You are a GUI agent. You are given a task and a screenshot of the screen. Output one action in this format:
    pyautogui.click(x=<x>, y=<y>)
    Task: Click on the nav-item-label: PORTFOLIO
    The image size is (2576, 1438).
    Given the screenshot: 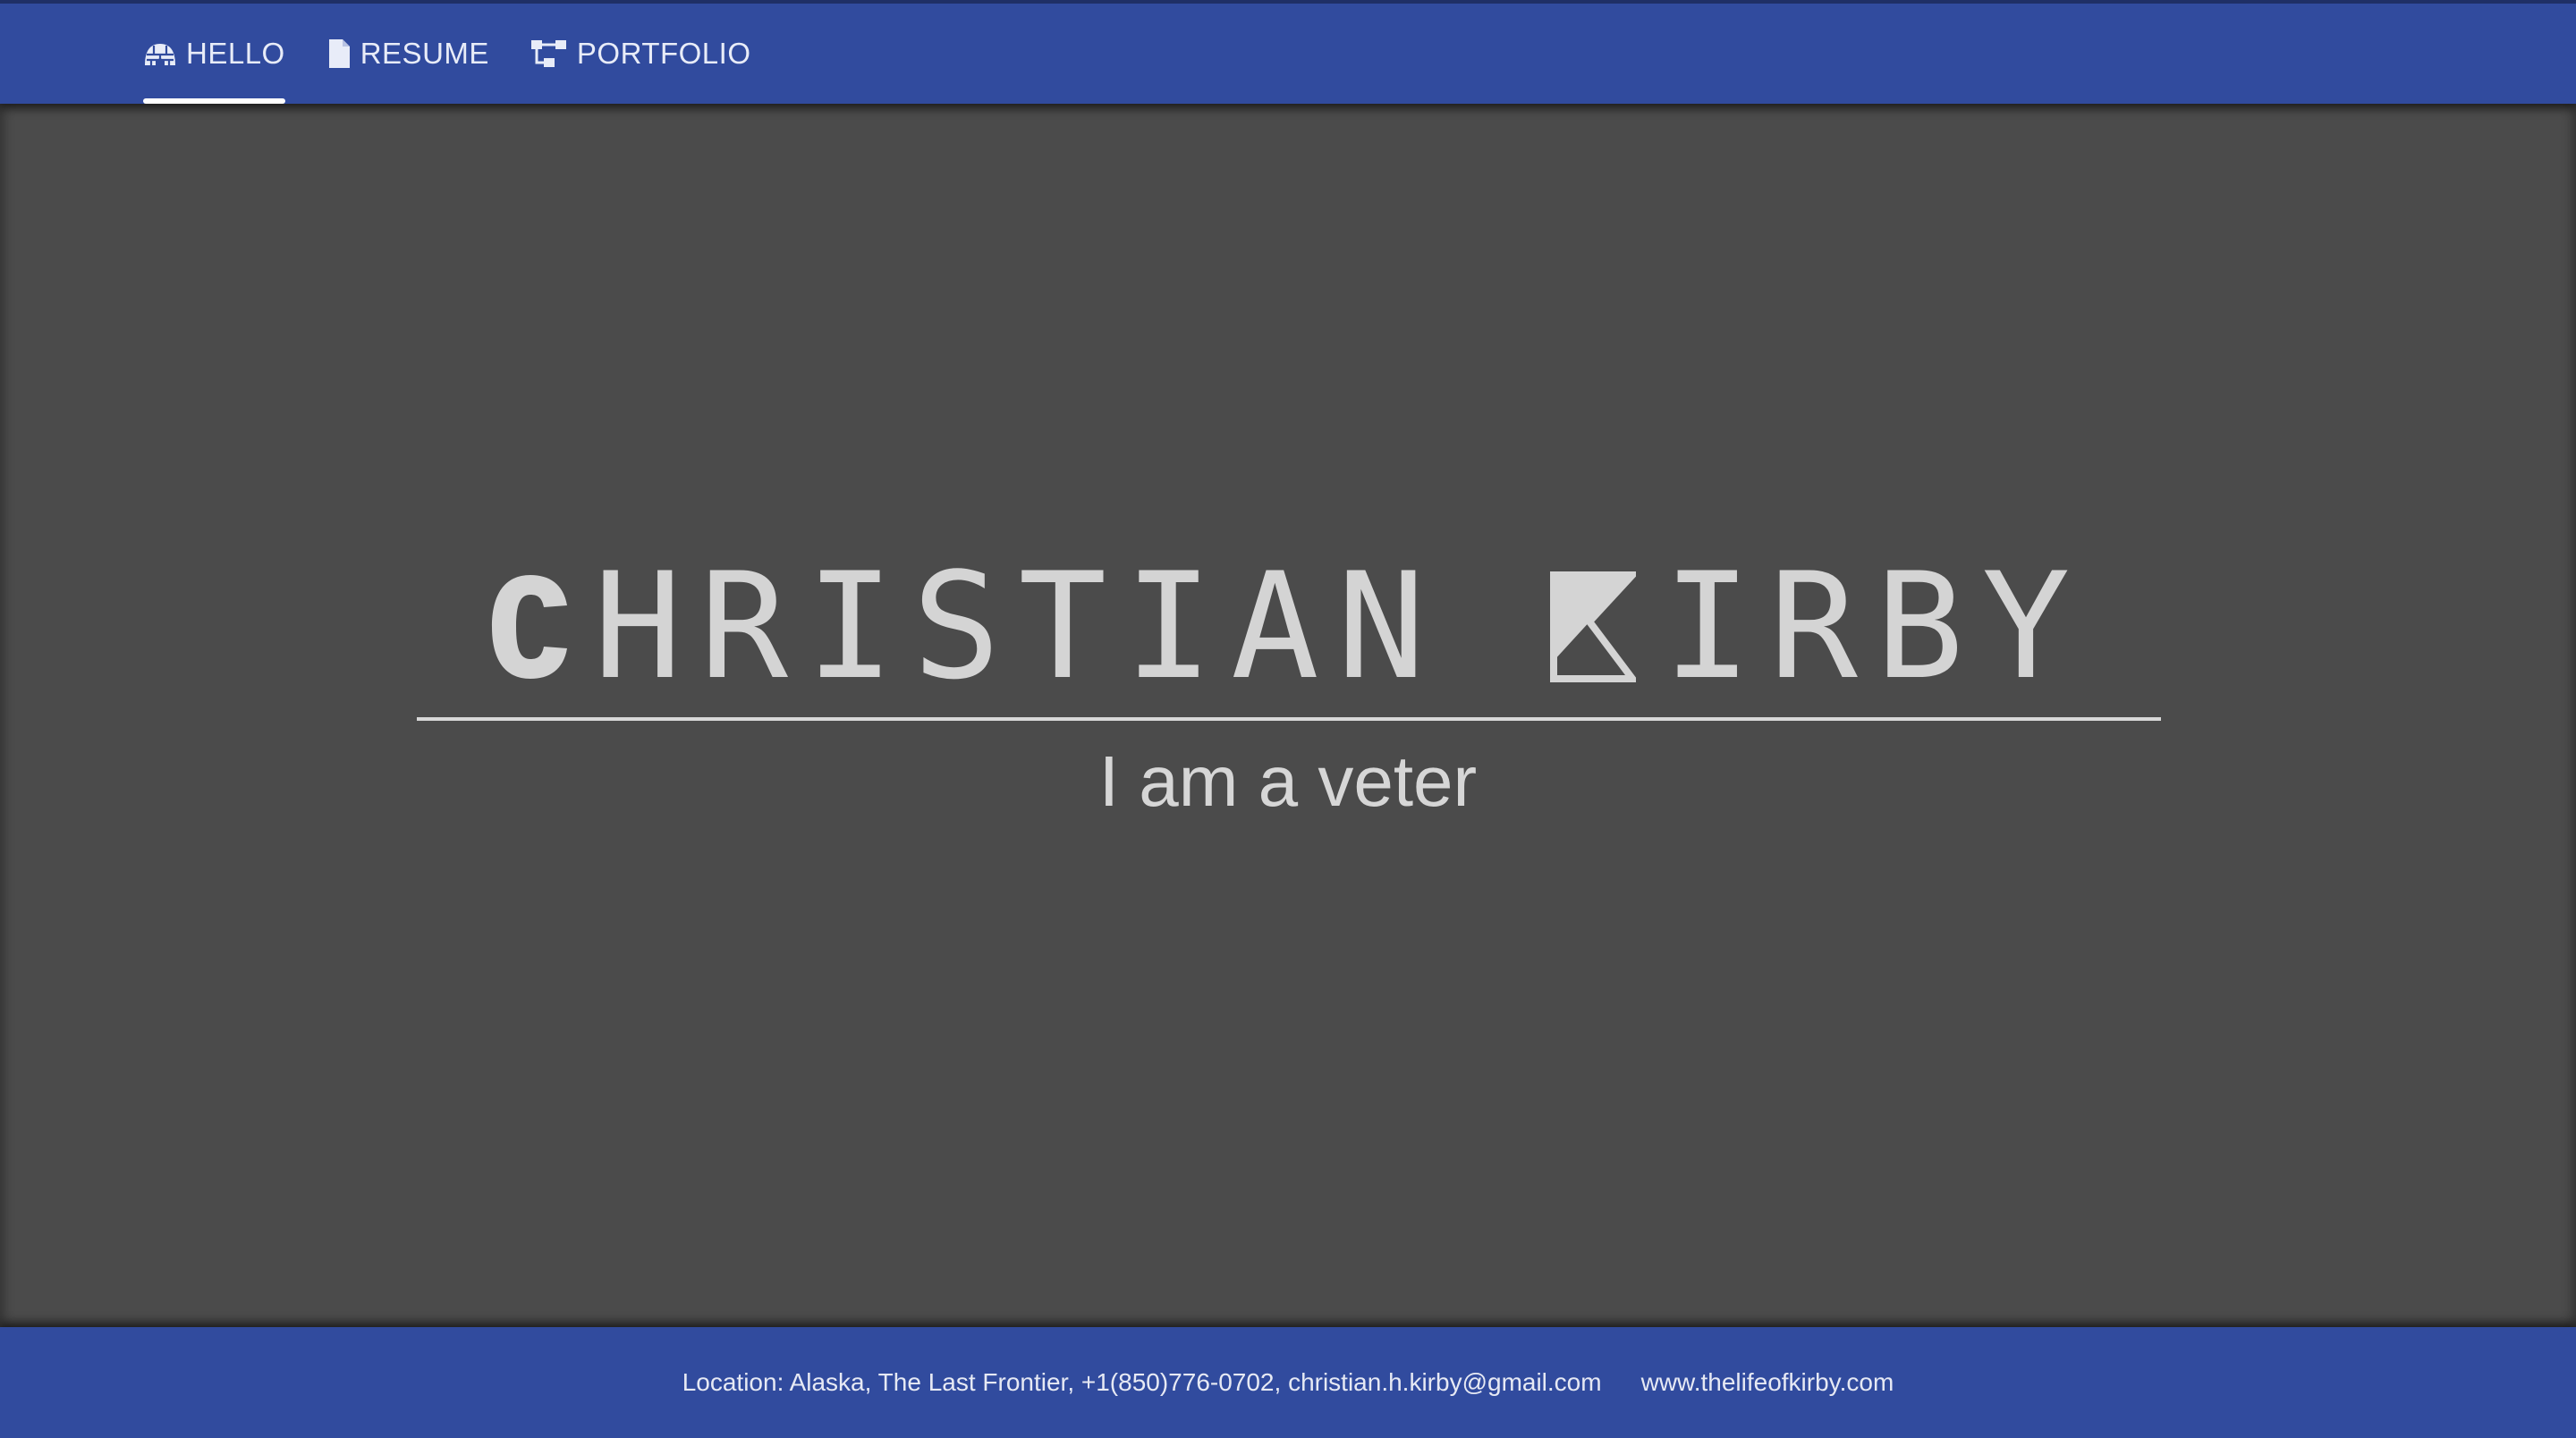 What is the action you would take?
    pyautogui.click(x=663, y=53)
    